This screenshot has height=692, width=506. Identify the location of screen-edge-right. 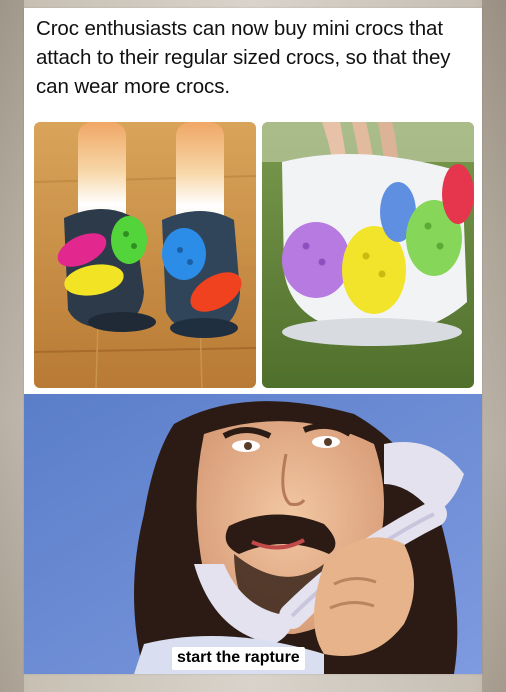
(494, 346).